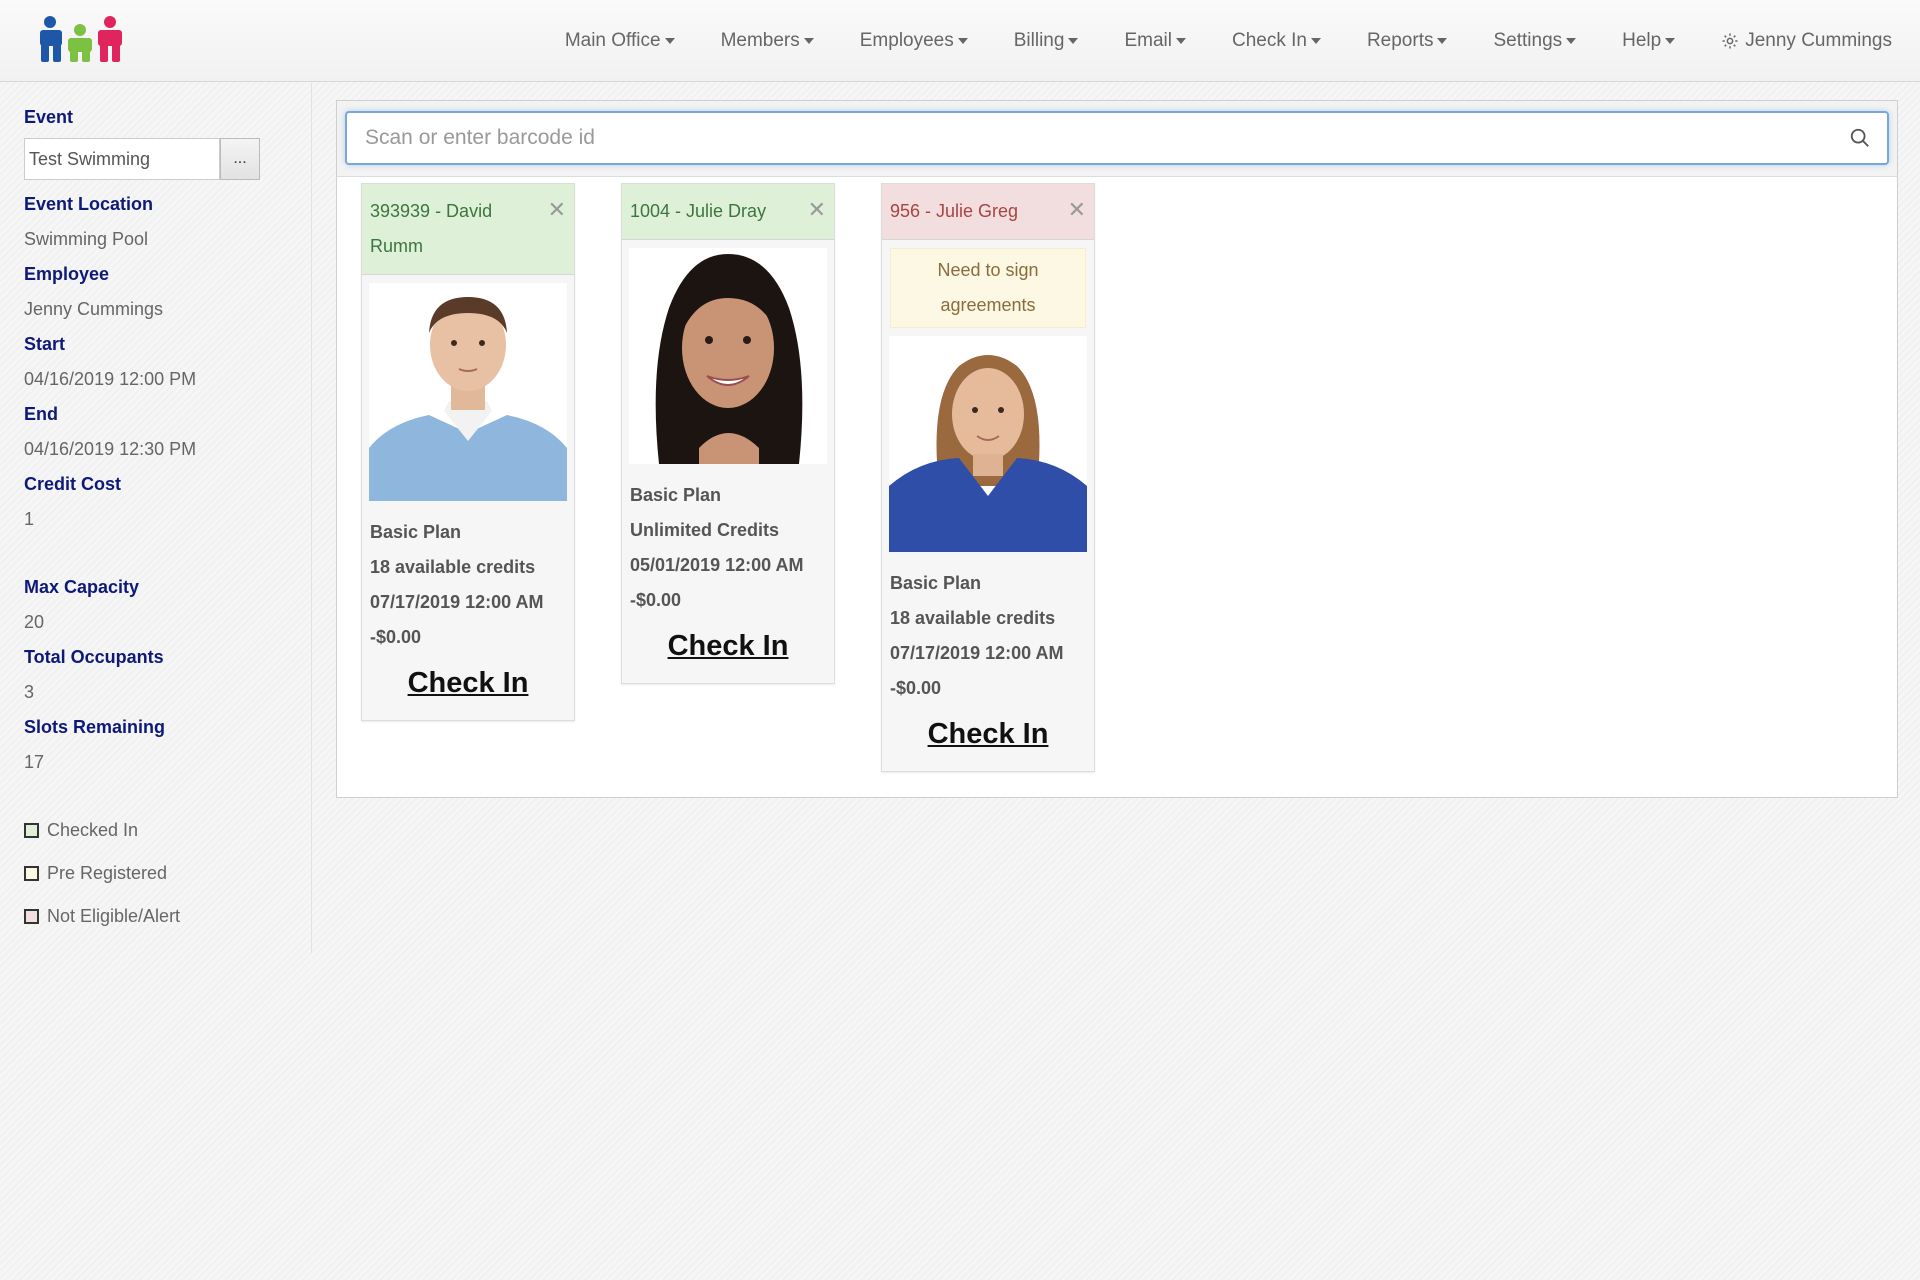  I want to click on event-input, so click(122, 159).